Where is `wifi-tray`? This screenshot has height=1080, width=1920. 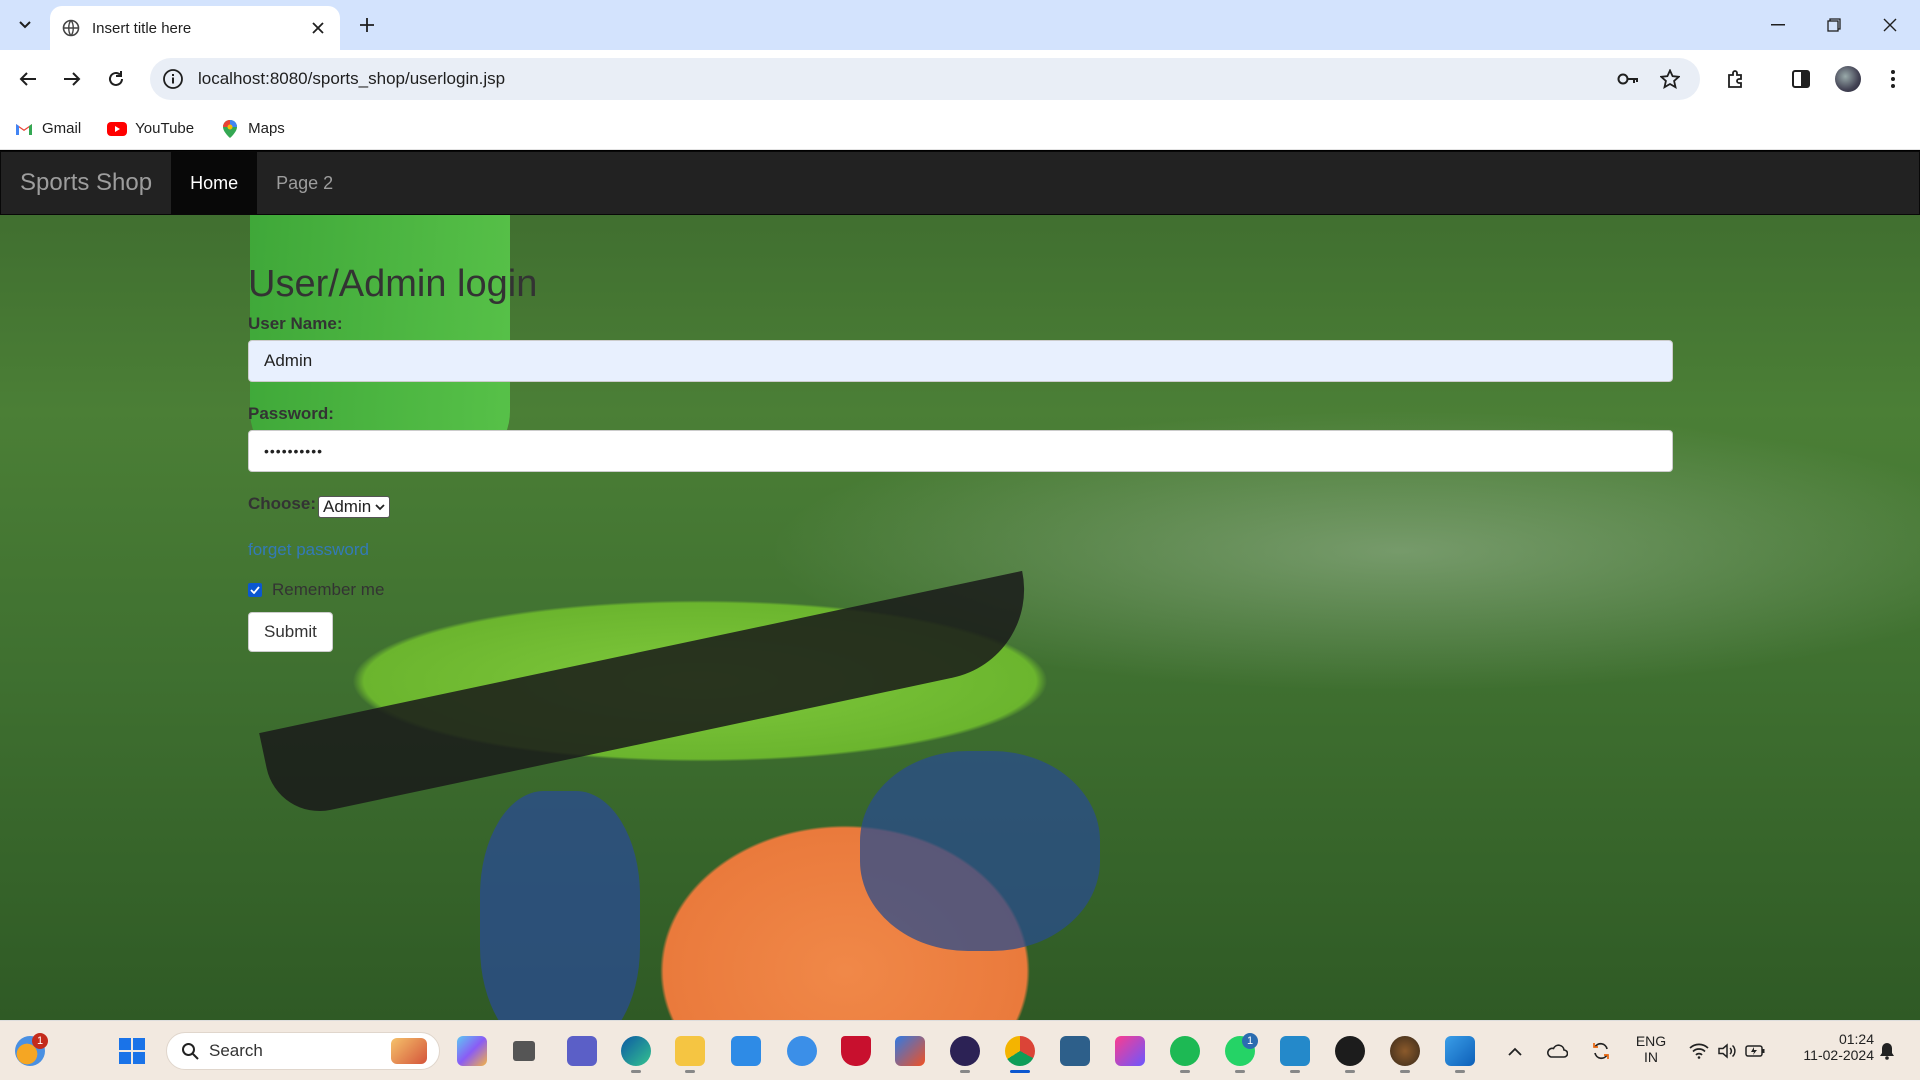 wifi-tray is located at coordinates (1699, 1051).